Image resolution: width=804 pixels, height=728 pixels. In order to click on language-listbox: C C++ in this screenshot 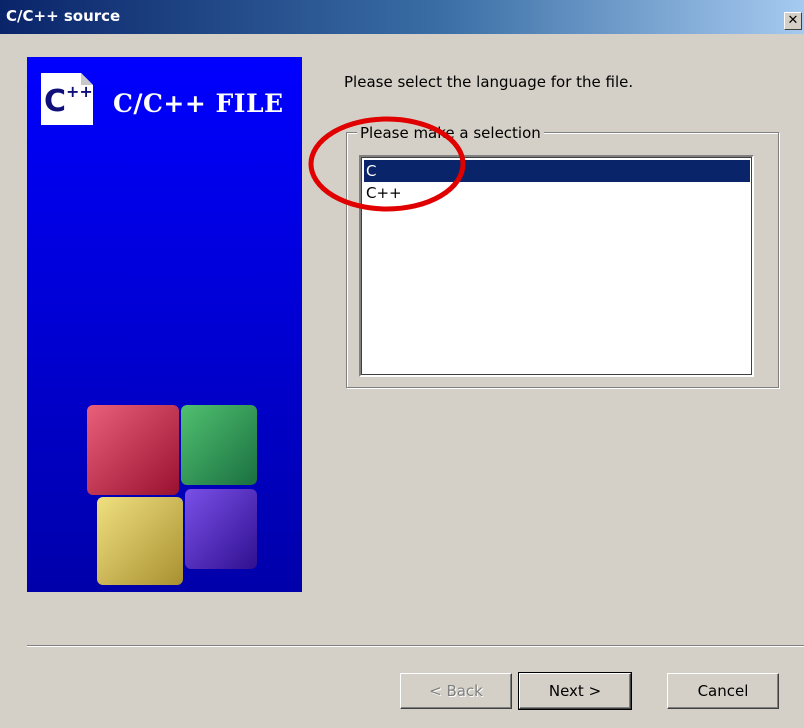, I will do `click(556, 266)`.